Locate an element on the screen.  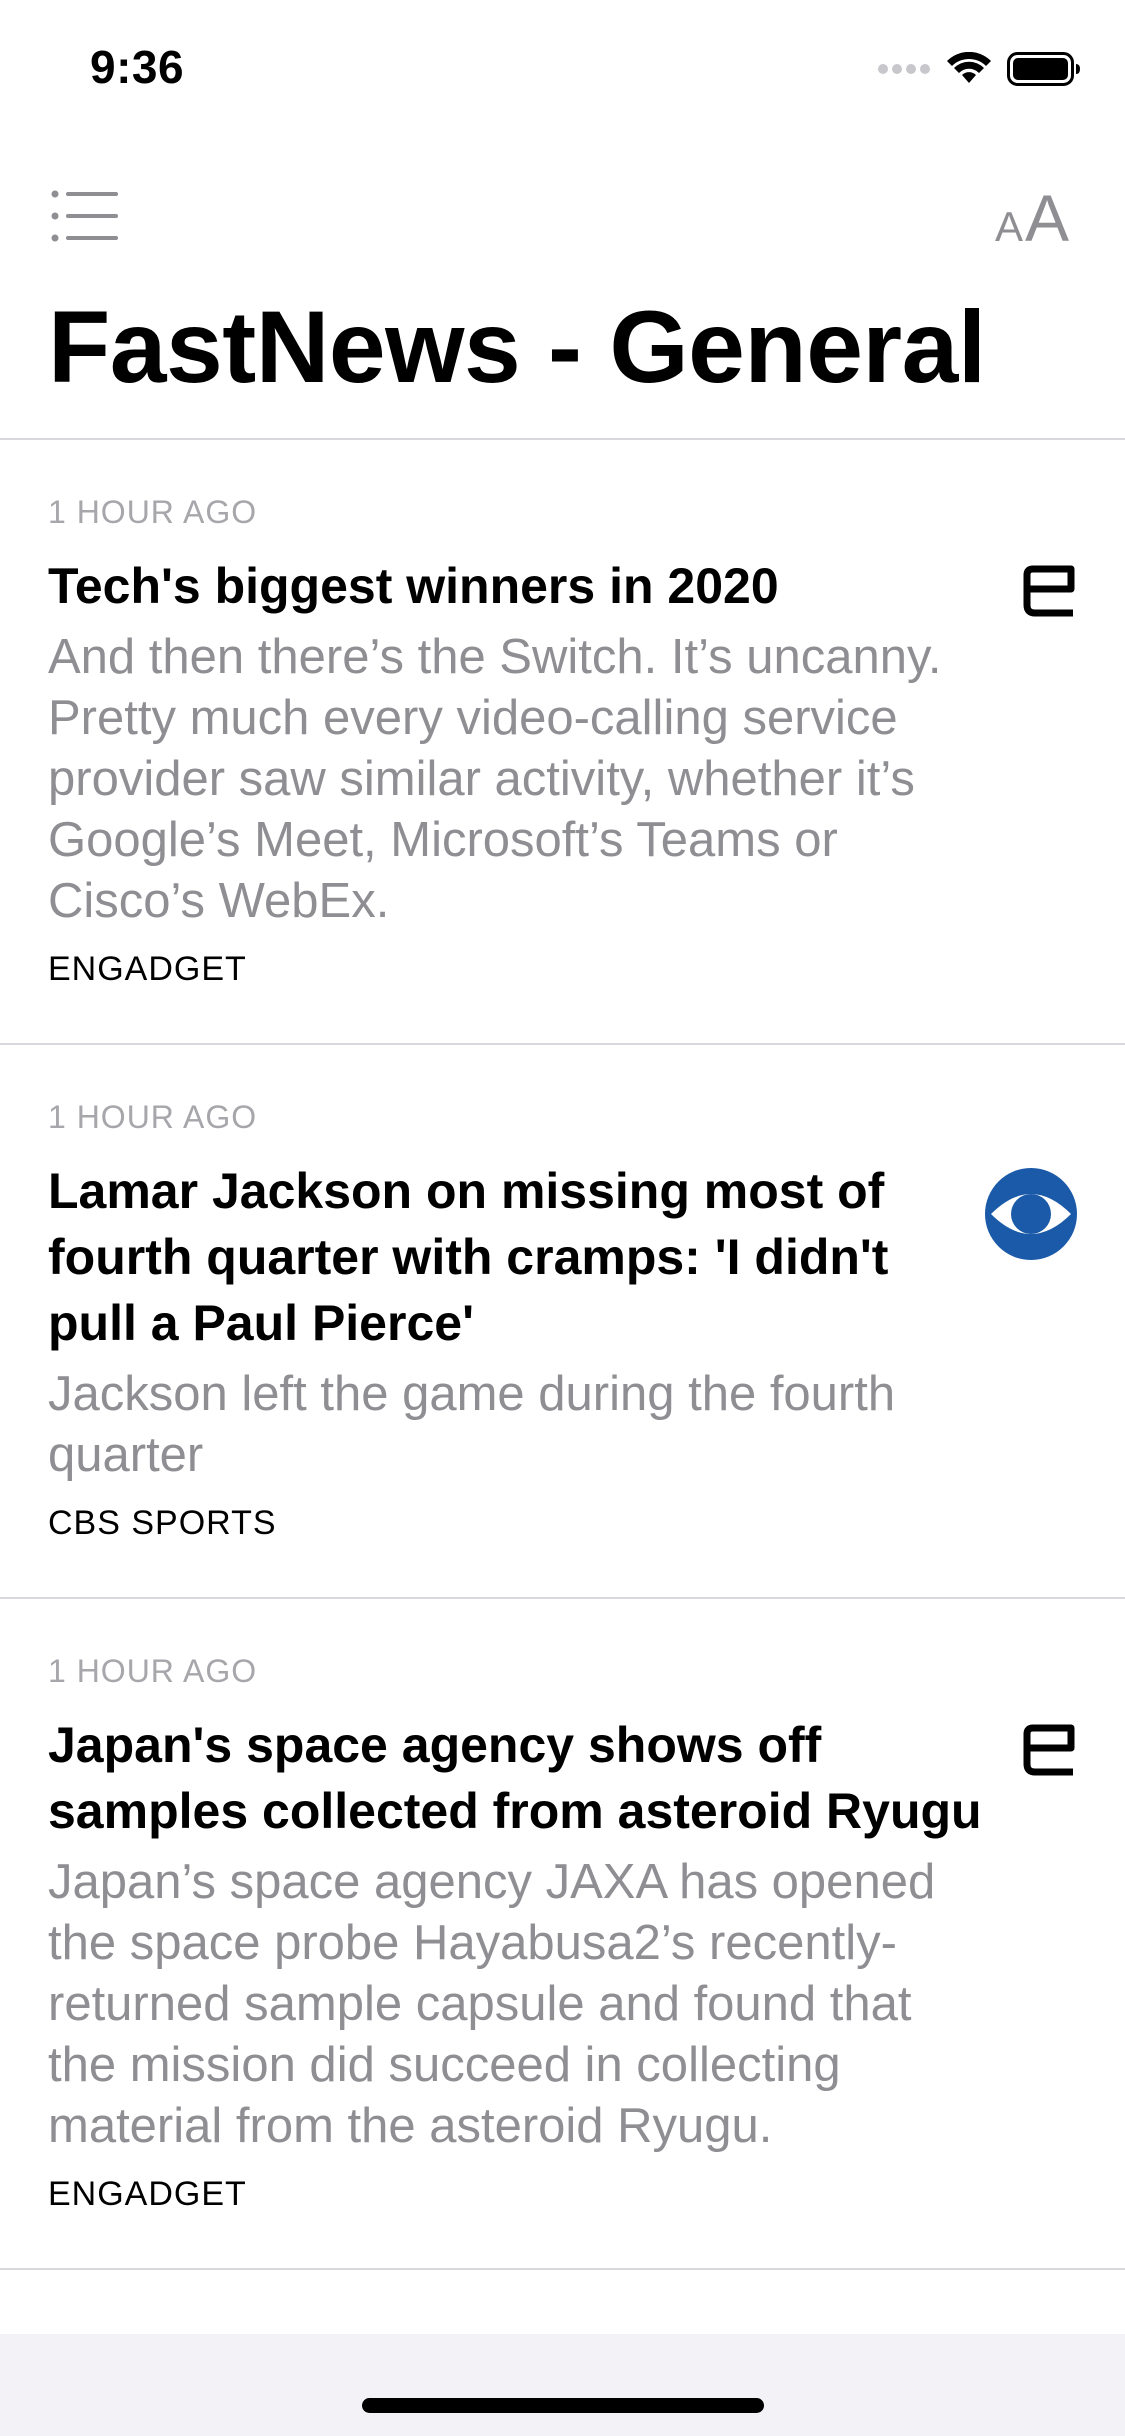
wifi-icon is located at coordinates (969, 67).